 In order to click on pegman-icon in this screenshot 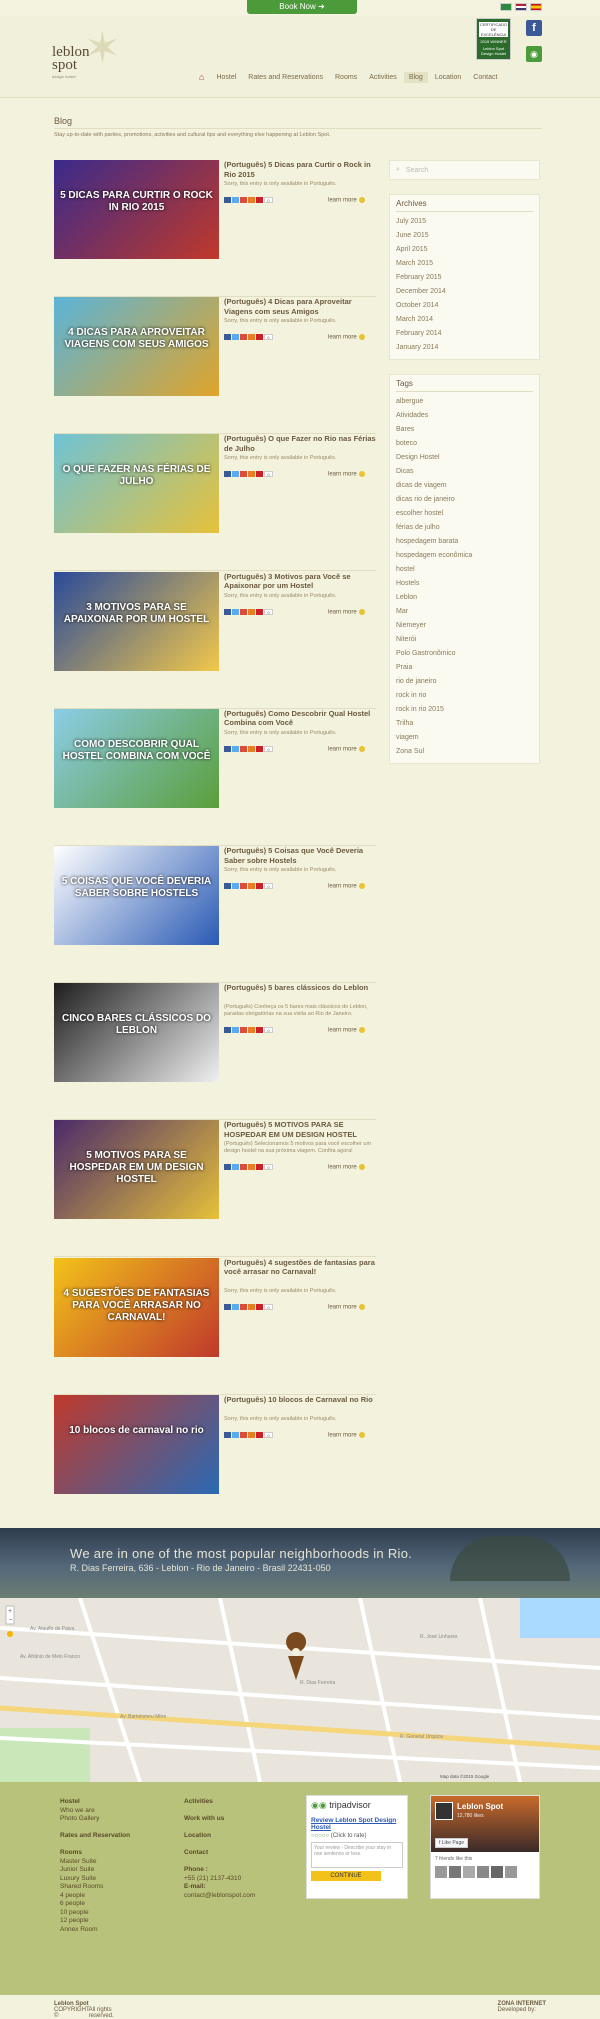, I will do `click(10, 1634)`.